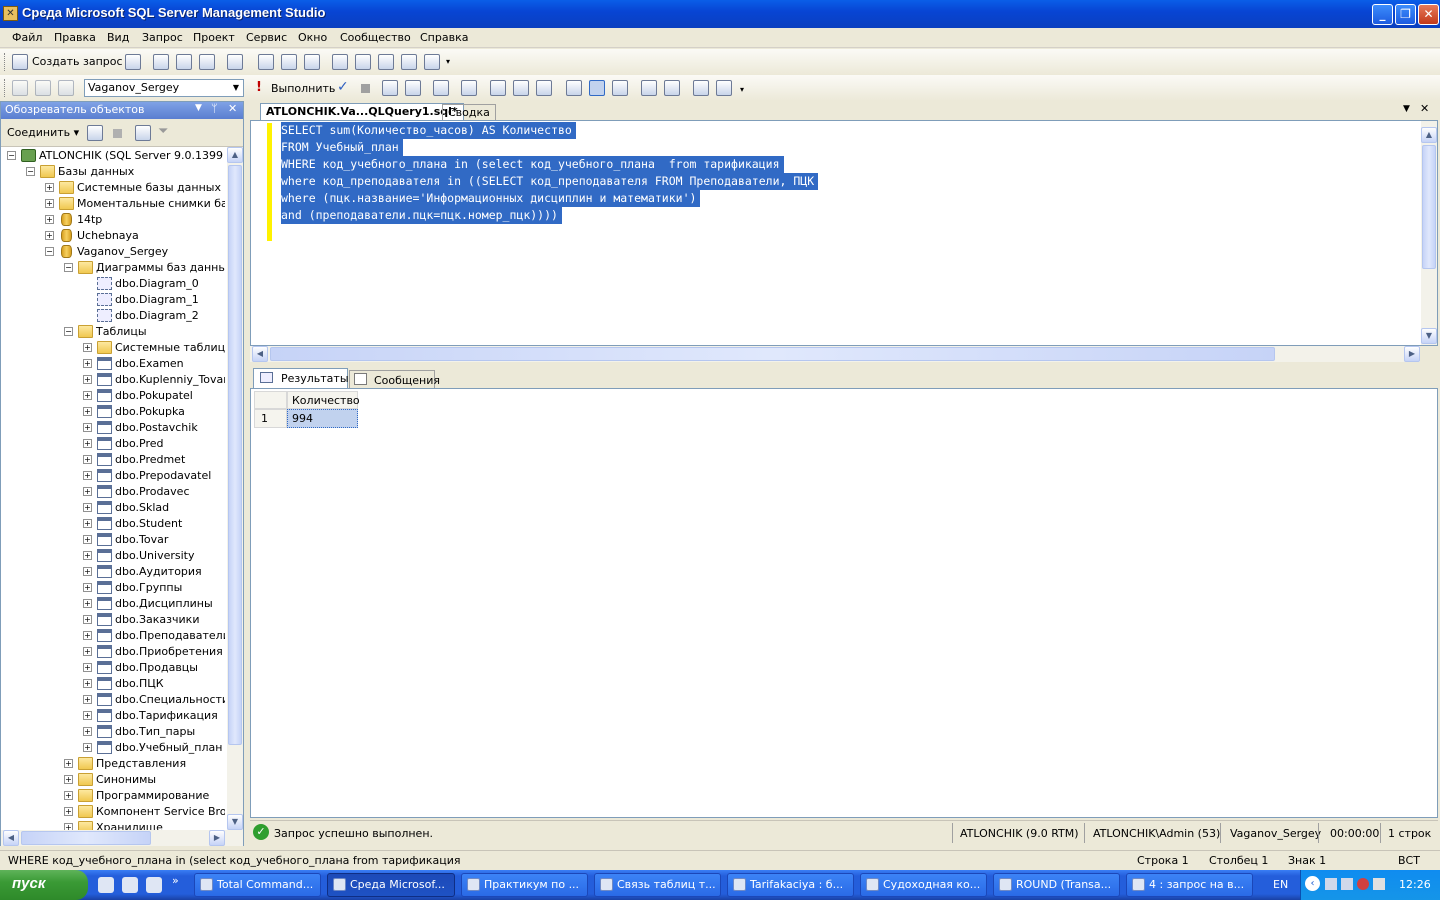 This screenshot has width=1440, height=900. What do you see at coordinates (20, 88) in the screenshot?
I see `connect-icon` at bounding box center [20, 88].